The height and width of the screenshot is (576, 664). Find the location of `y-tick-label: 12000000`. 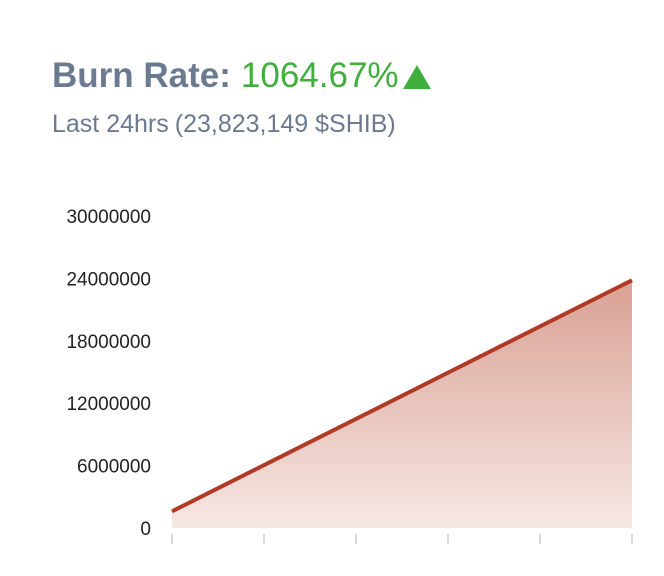

y-tick-label: 12000000 is located at coordinates (108, 404).